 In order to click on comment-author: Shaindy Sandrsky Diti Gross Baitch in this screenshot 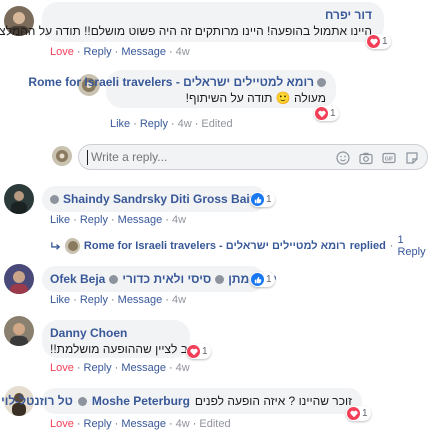, I will do `click(165, 199)`.